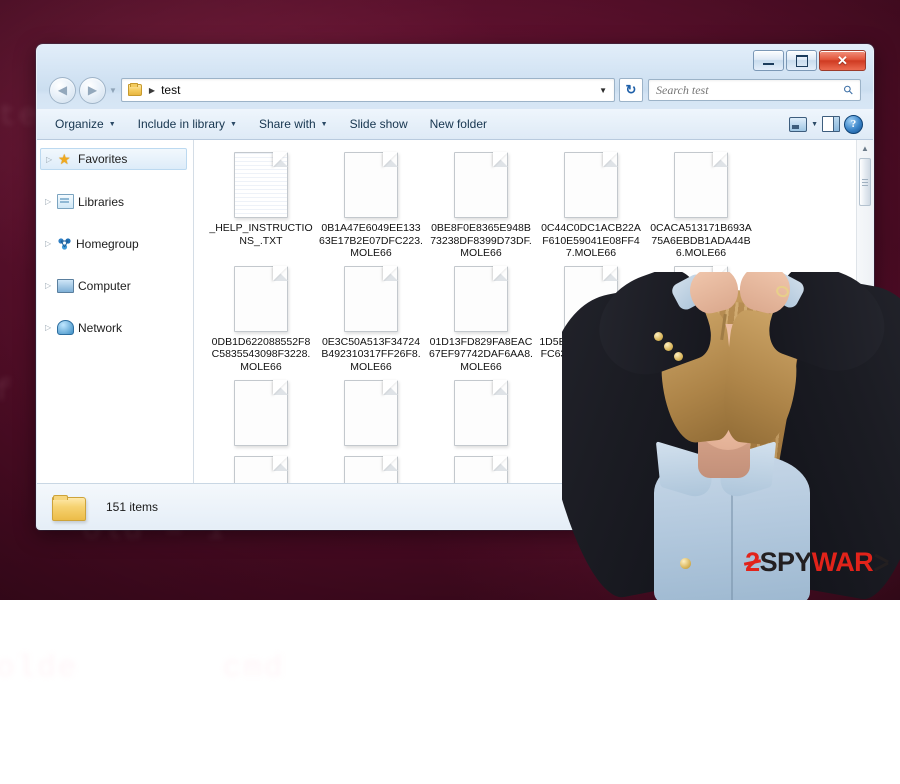 This screenshot has height=784, width=900. I want to click on address-dropdown-icon: ▼, so click(603, 90).